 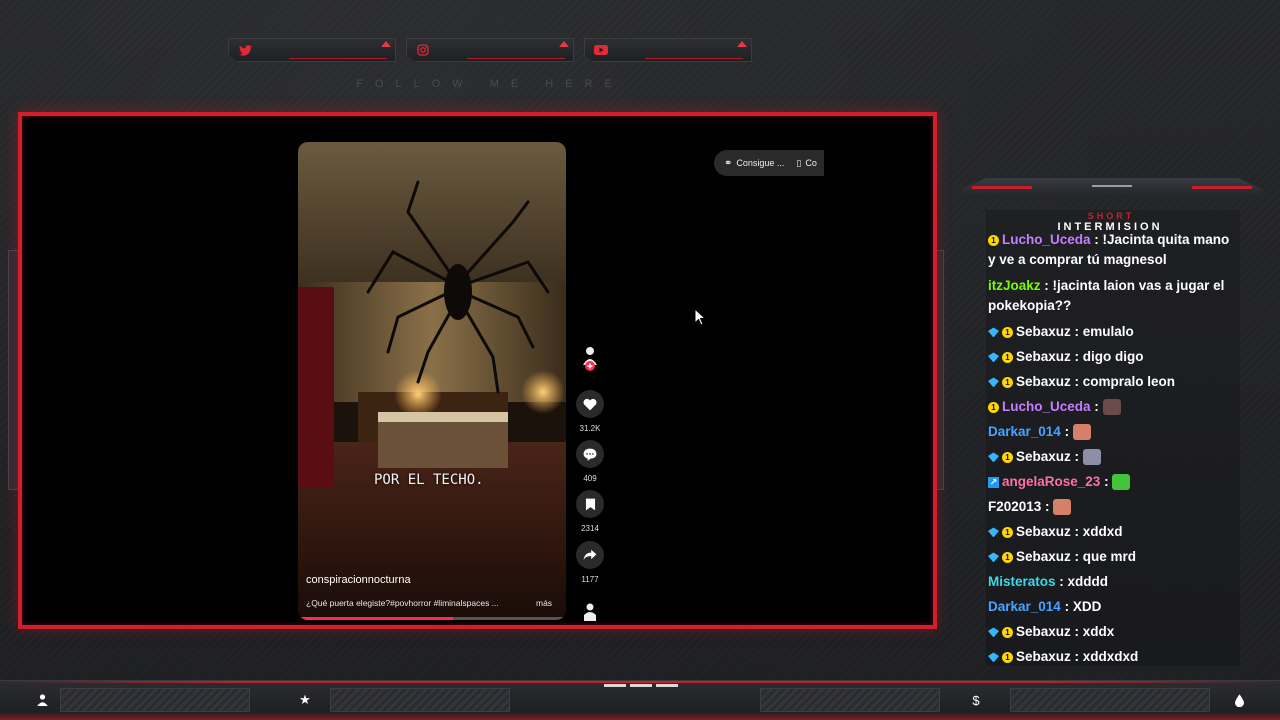 What do you see at coordinates (1014, 285) in the screenshot?
I see `chat-username: itzJoakz` at bounding box center [1014, 285].